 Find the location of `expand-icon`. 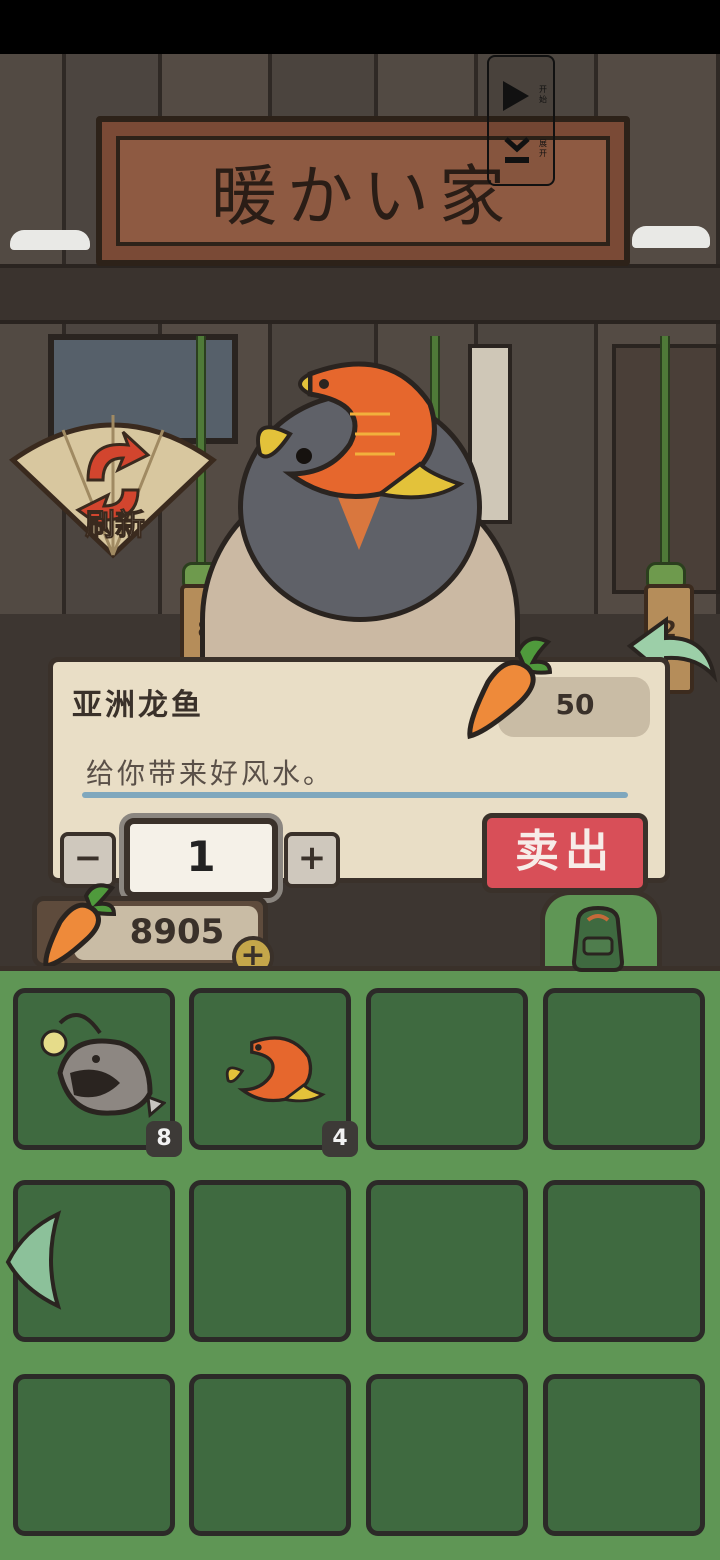

expand-icon is located at coordinates (517, 151).